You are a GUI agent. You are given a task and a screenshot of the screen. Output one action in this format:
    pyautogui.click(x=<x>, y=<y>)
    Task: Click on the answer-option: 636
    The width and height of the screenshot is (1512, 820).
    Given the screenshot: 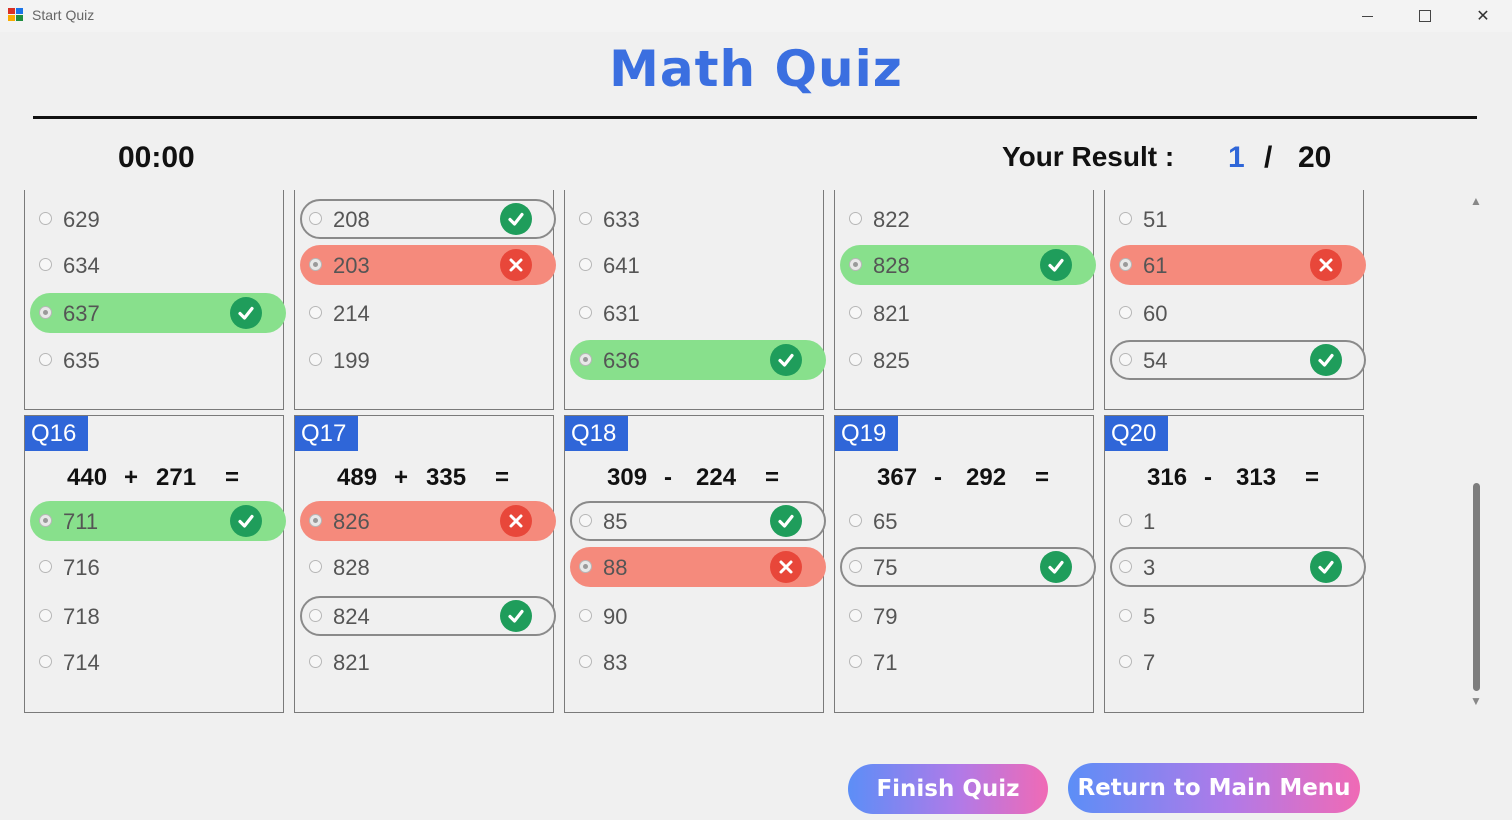 What is the action you would take?
    pyautogui.click(x=698, y=360)
    